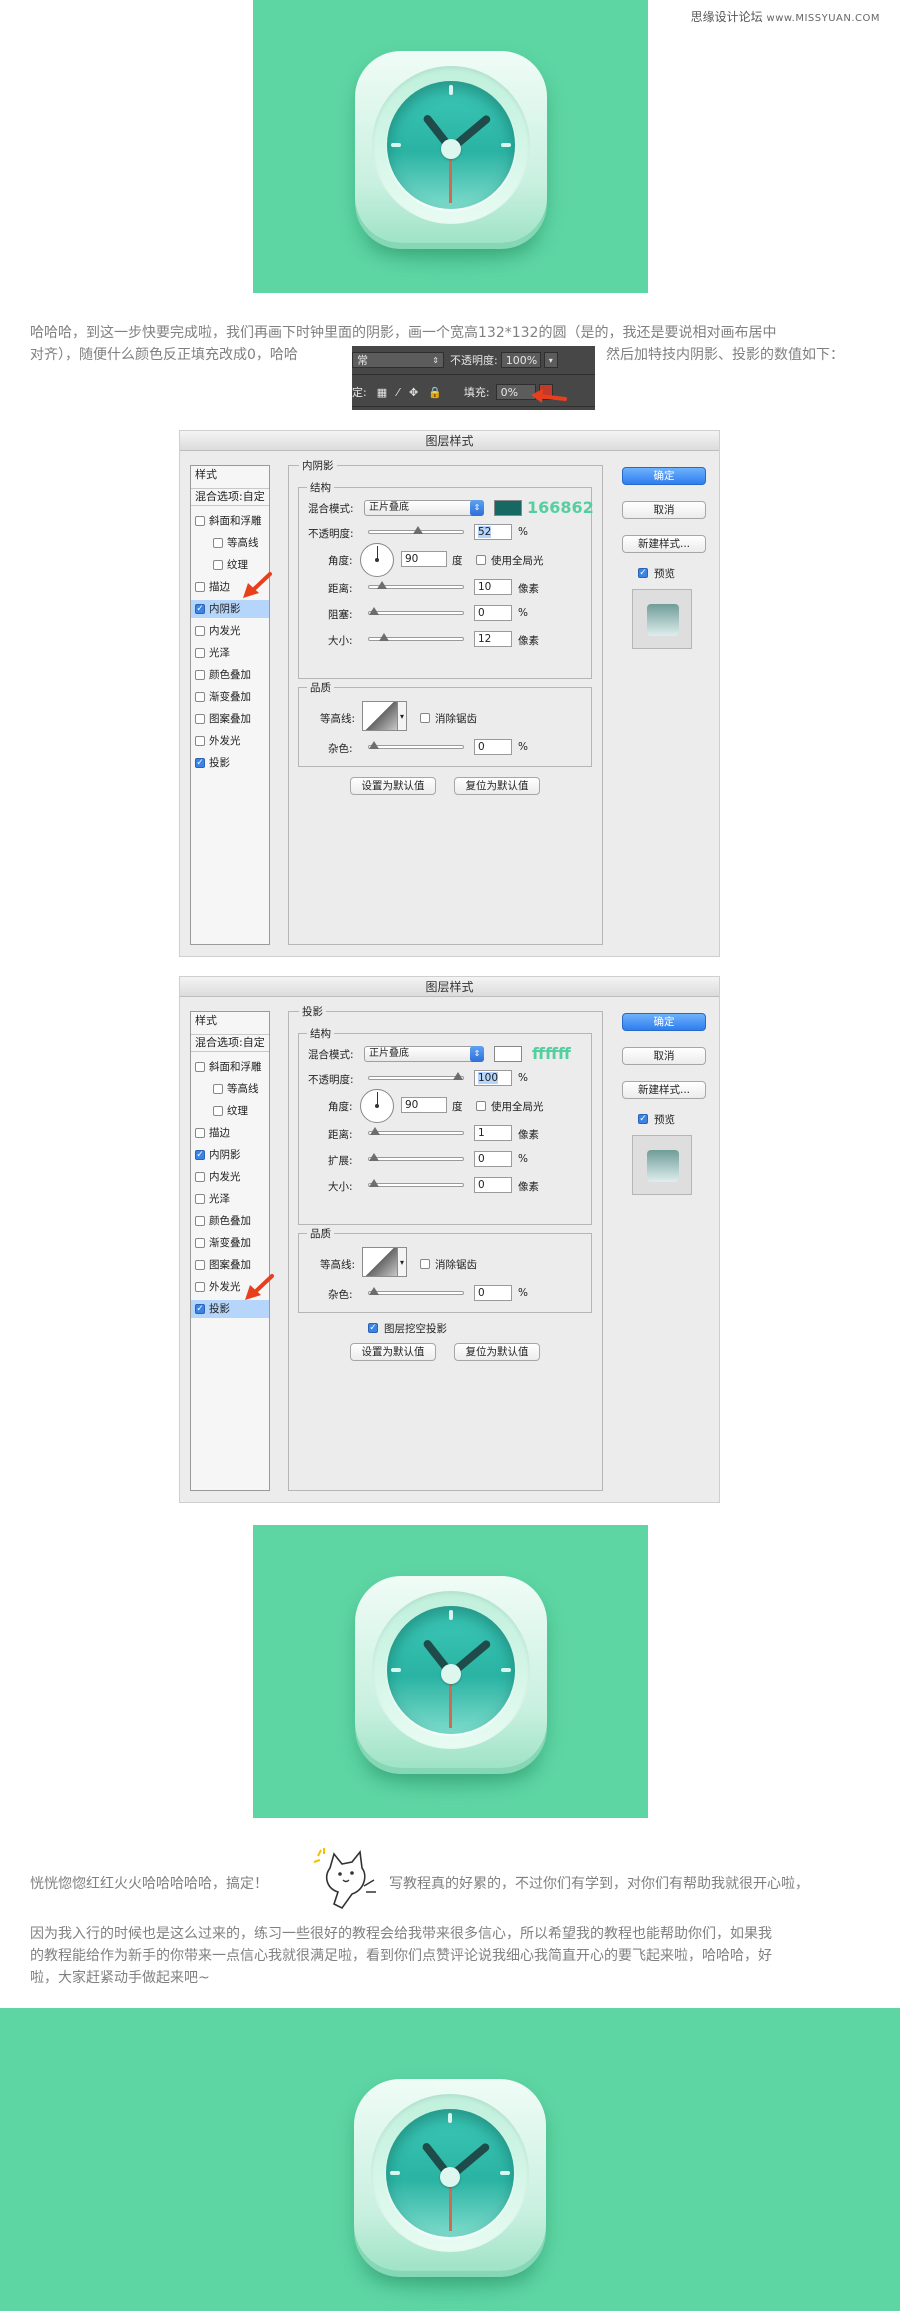 Image resolution: width=900 pixels, height=2311 pixels. What do you see at coordinates (493, 1159) in the screenshot?
I see `spread-input: 0` at bounding box center [493, 1159].